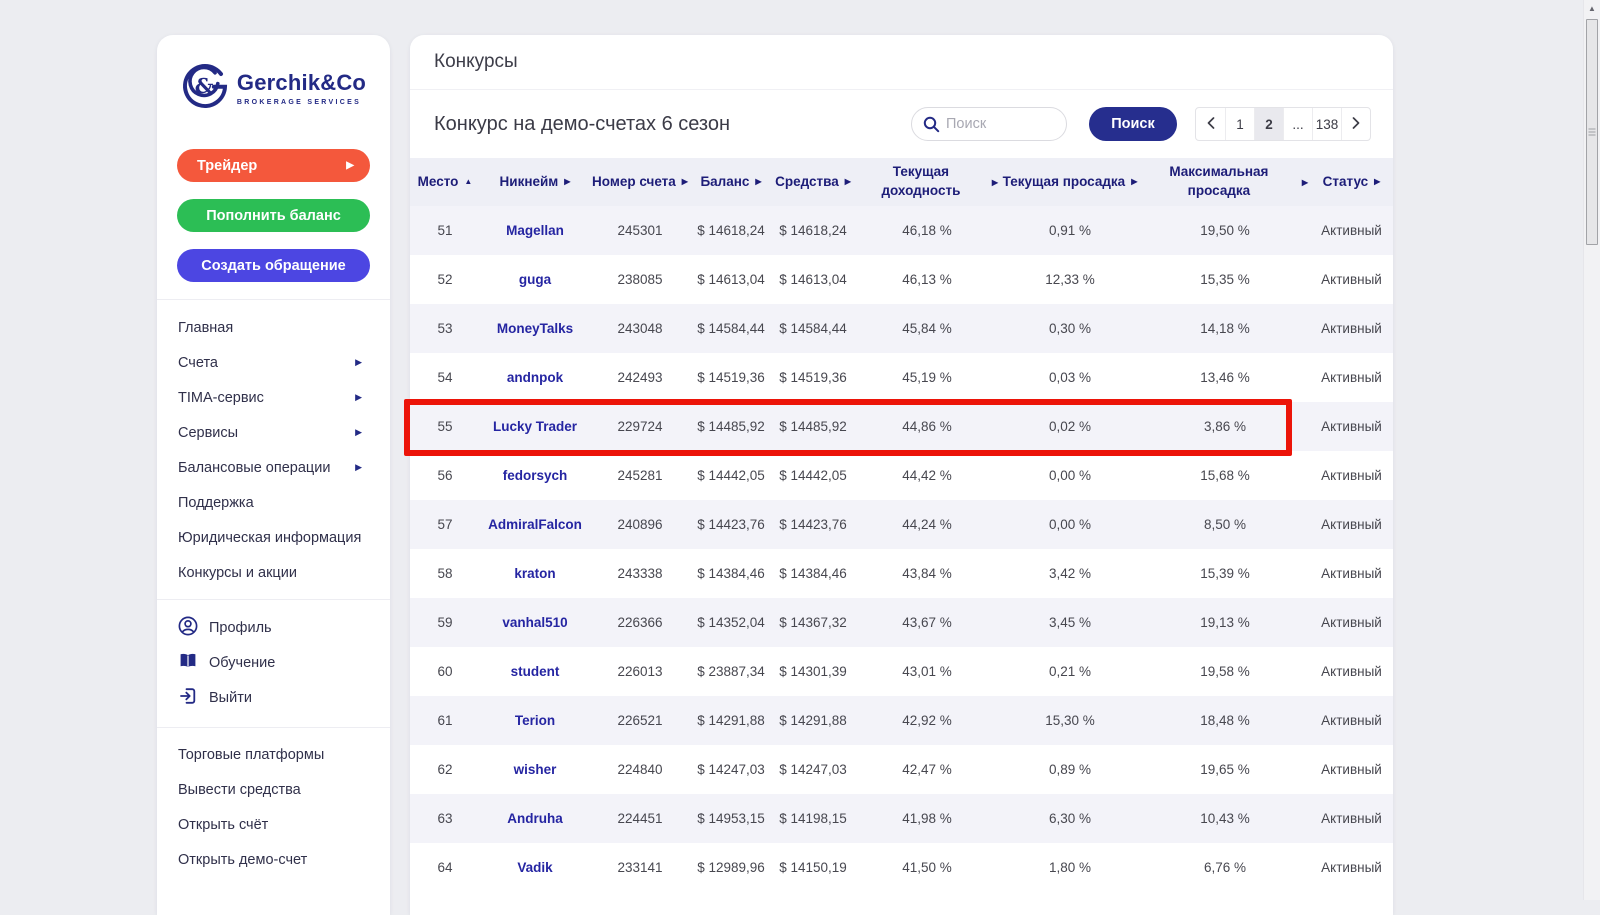 Image resolution: width=1600 pixels, height=915 pixels. What do you see at coordinates (813, 769) in the screenshot?
I see `cell-funds: $ 14247,03` at bounding box center [813, 769].